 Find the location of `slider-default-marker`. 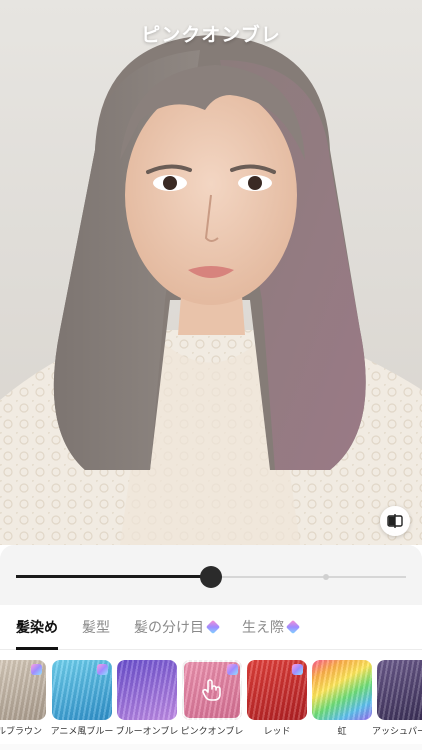

slider-default-marker is located at coordinates (326, 577).